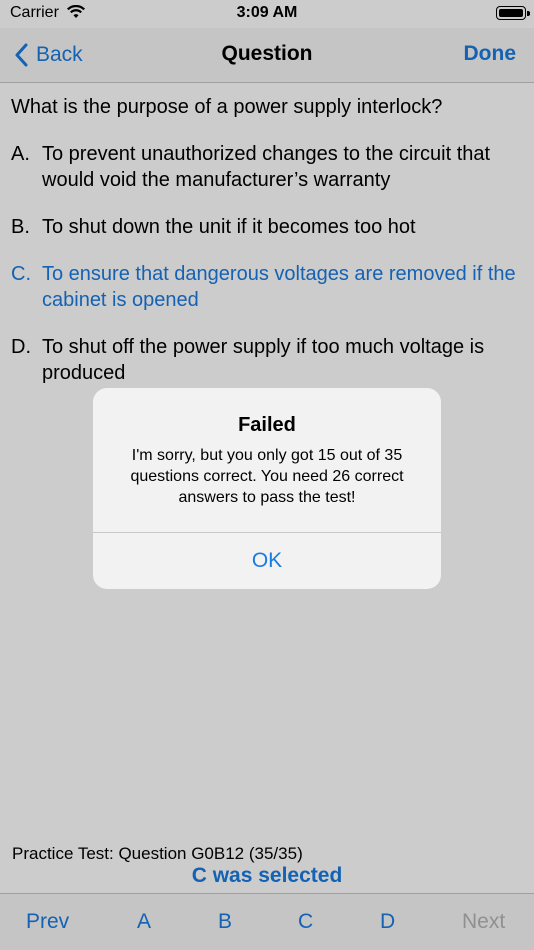 The width and height of the screenshot is (534, 950). I want to click on prev-button: Prev, so click(47, 922).